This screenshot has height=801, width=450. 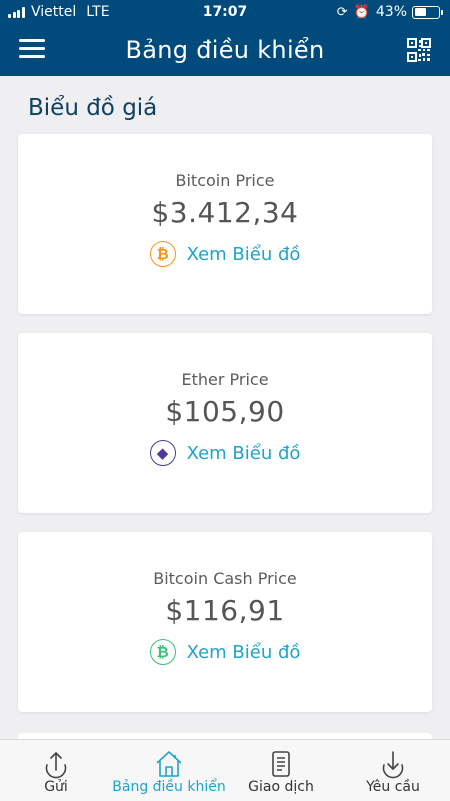 I want to click on bitcoin-icon: ₿, so click(x=162, y=254).